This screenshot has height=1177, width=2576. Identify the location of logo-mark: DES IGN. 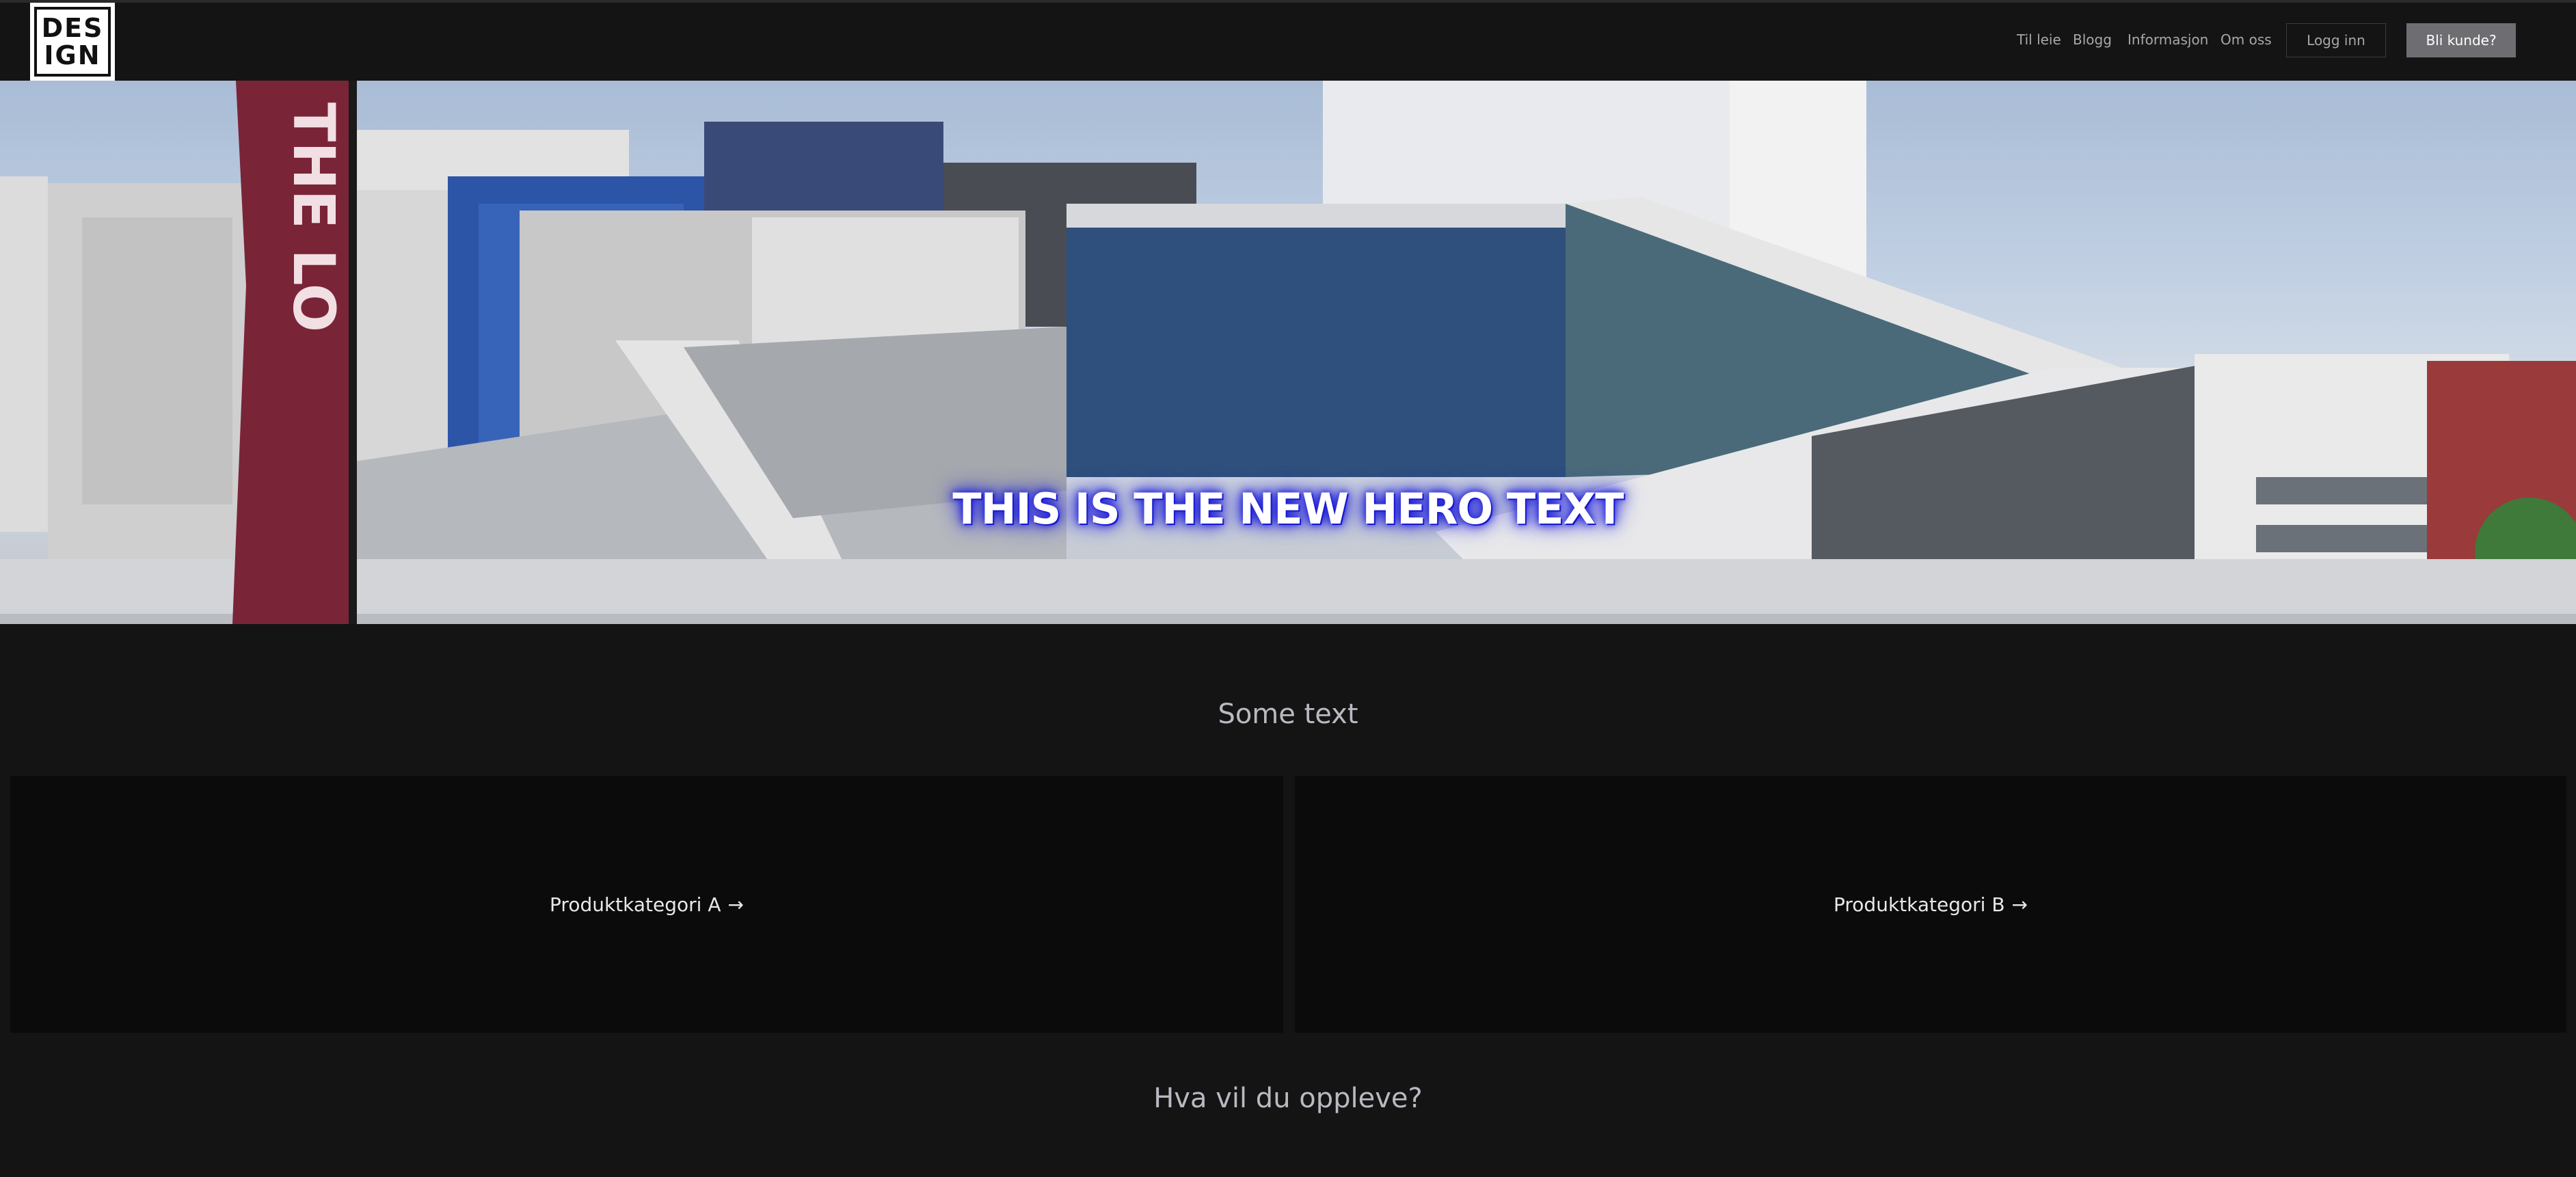
(72, 42).